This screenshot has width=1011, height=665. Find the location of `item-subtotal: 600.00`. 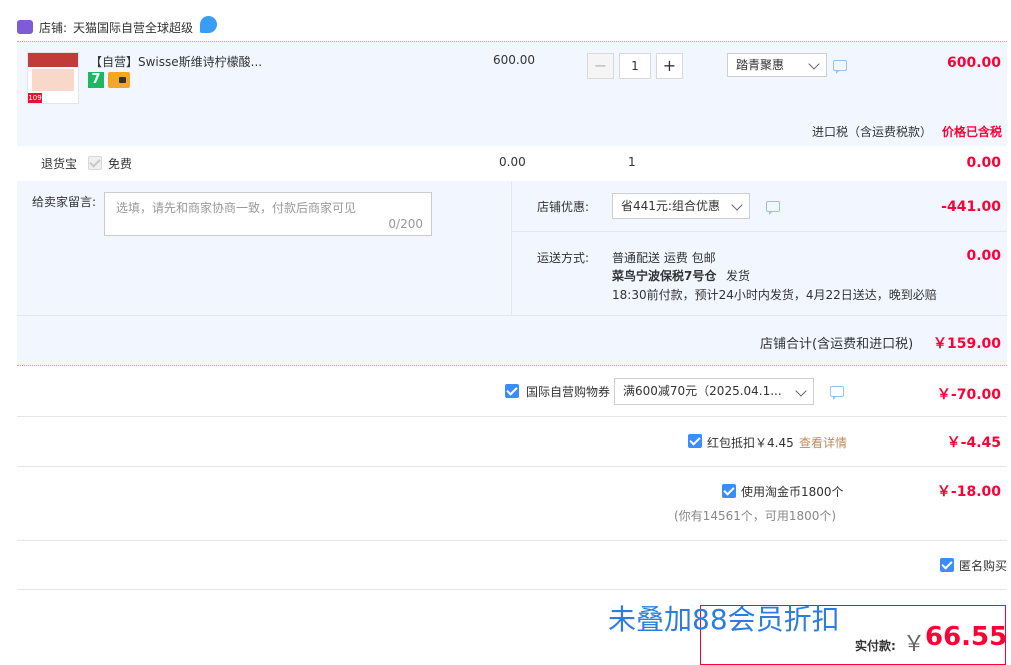

item-subtotal: 600.00 is located at coordinates (973, 63).